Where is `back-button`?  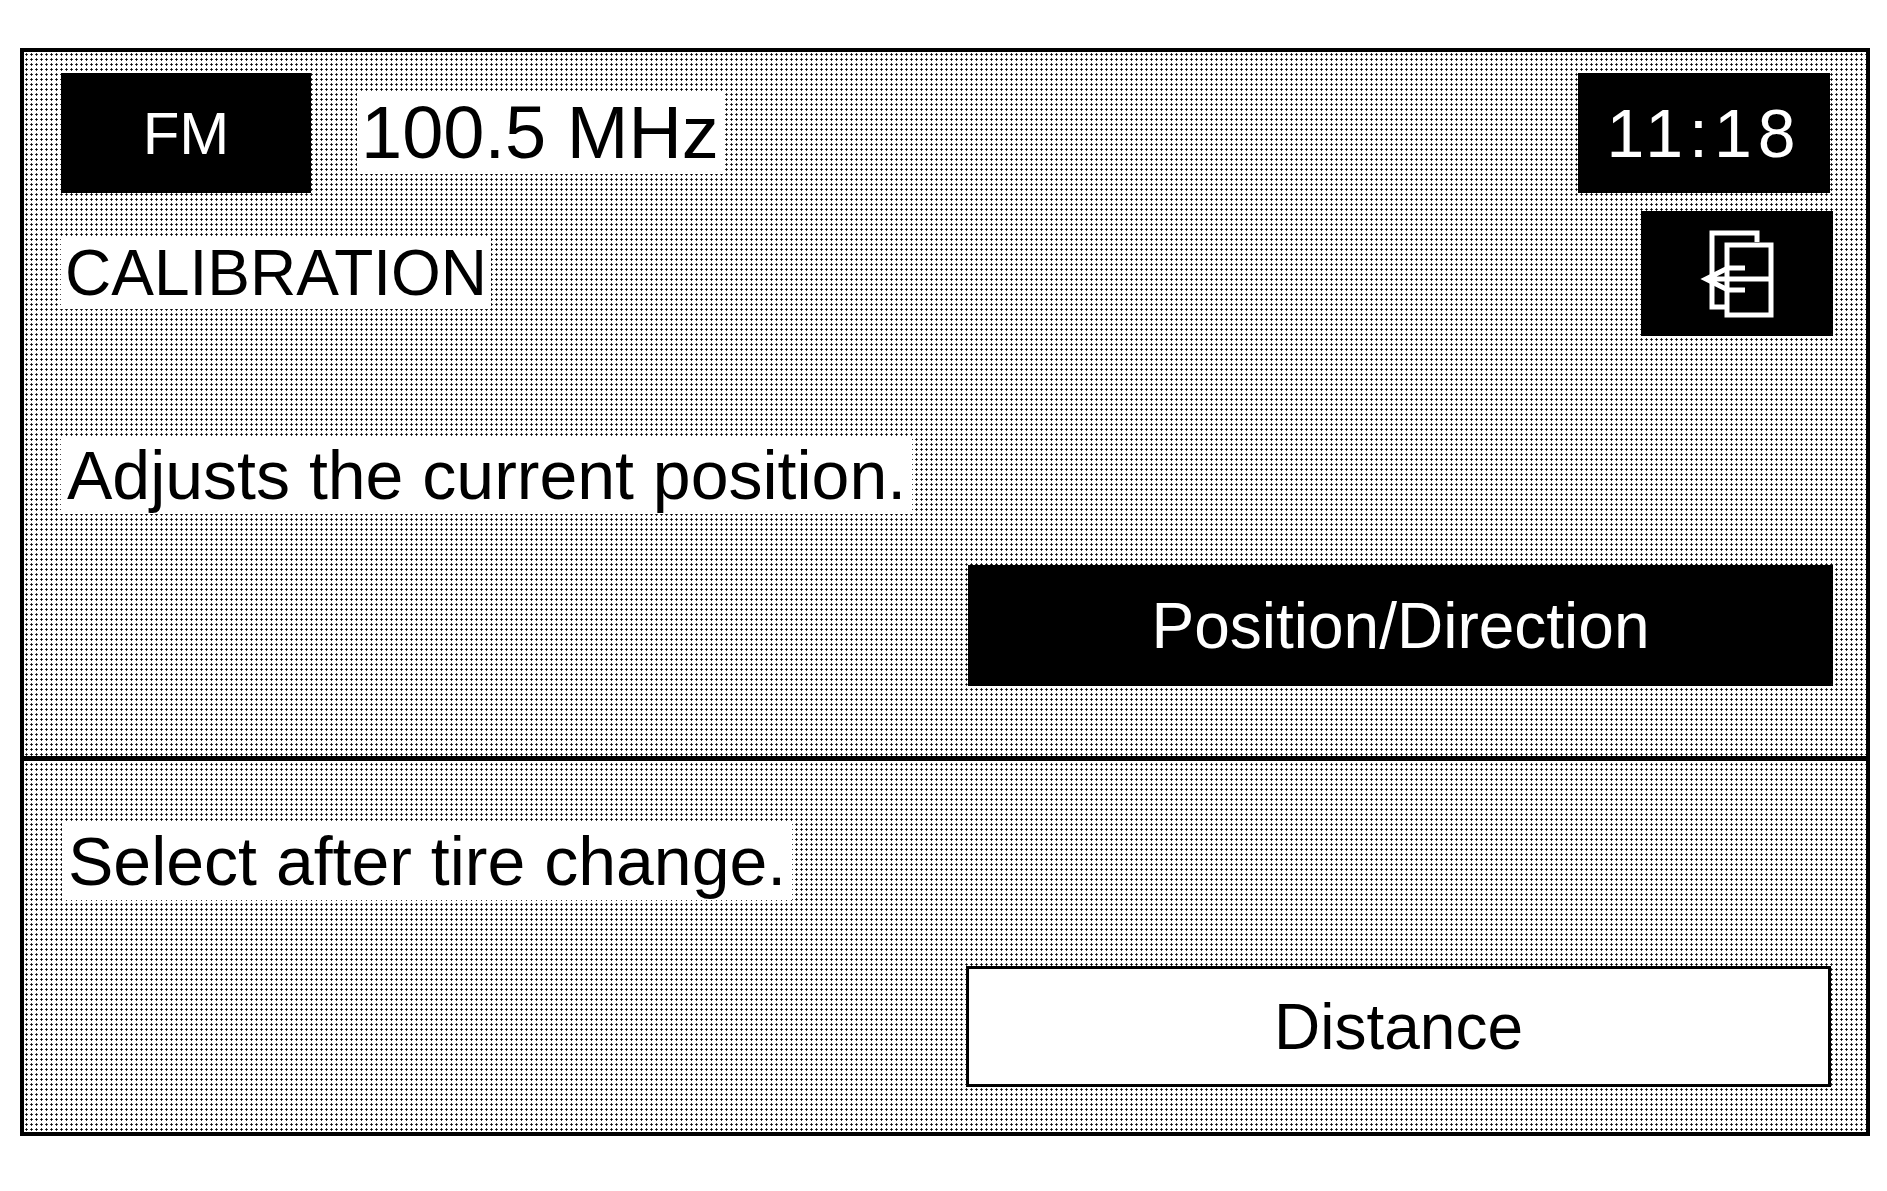
back-button is located at coordinates (1737, 273).